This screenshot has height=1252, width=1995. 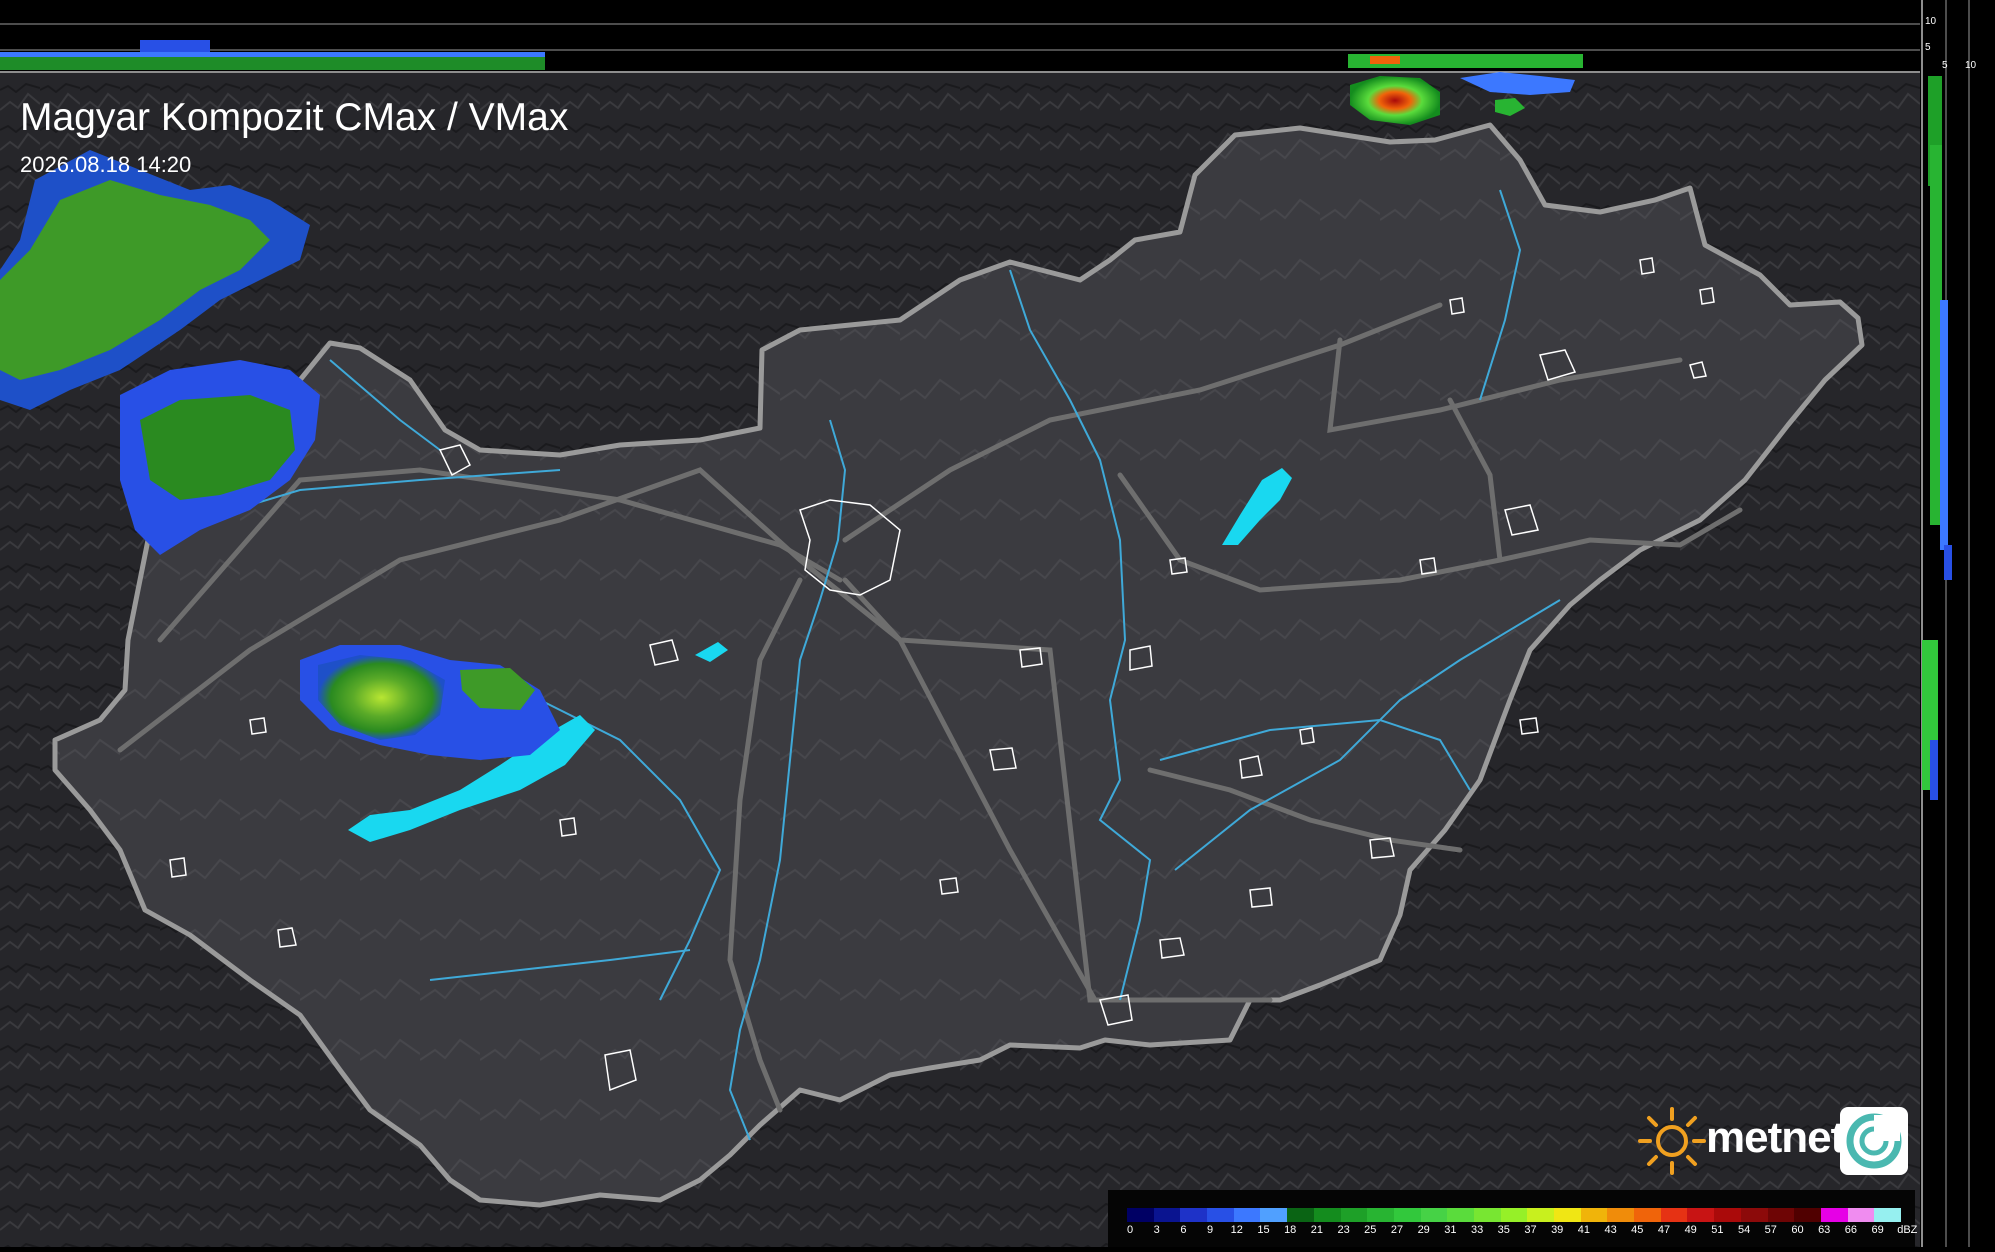 I want to click on legend-tick-label: 51, so click(x=1717, y=1230).